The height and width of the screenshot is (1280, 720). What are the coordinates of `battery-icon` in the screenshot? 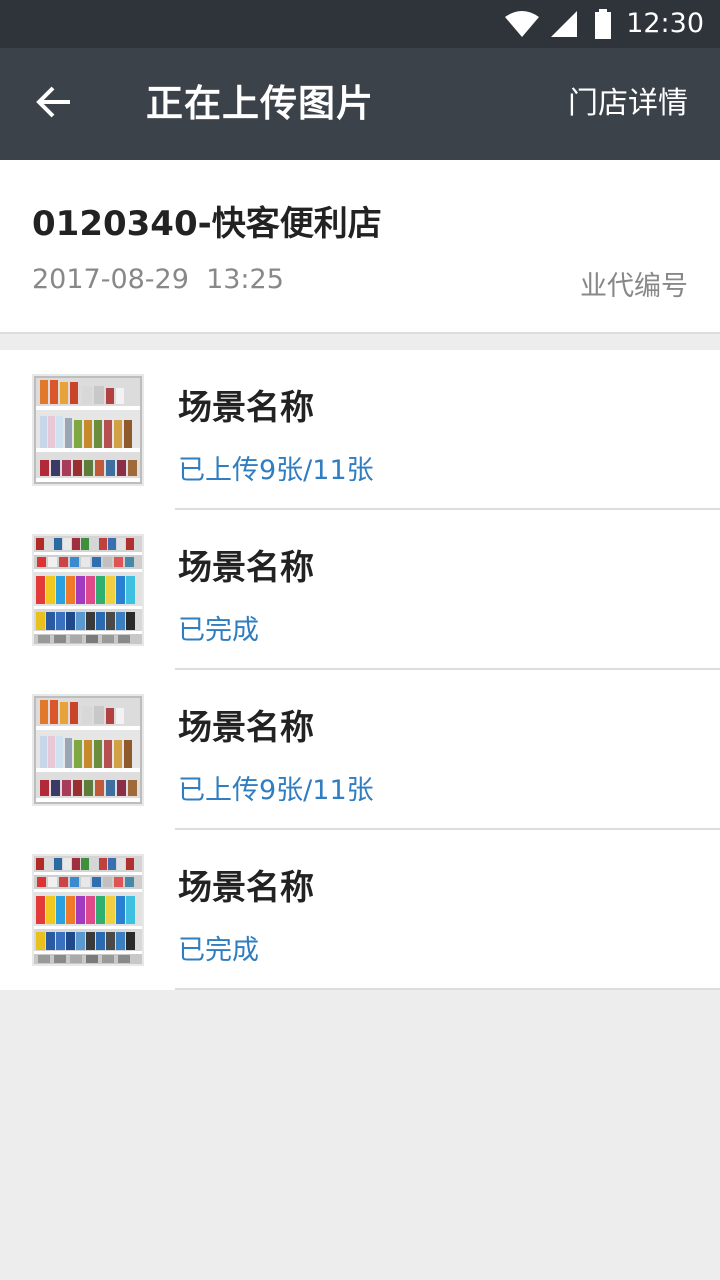 It's located at (603, 24).